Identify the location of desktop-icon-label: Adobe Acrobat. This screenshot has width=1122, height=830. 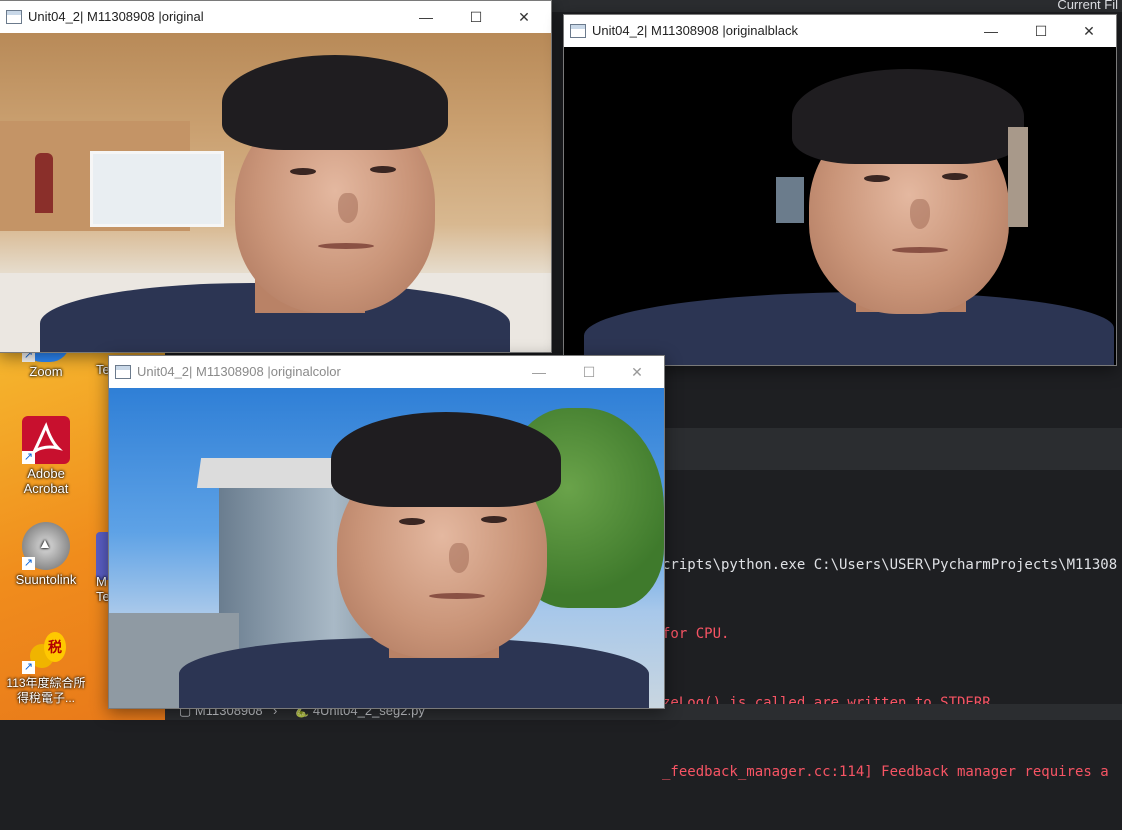
(46, 481).